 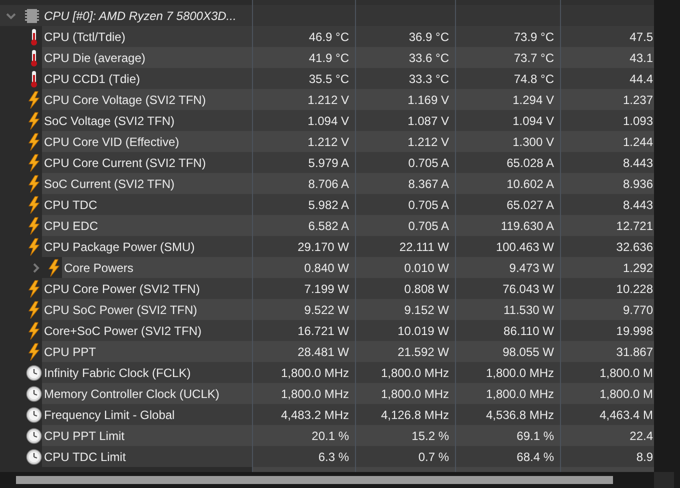 I want to click on sensor-value: 100.463 W, so click(x=525, y=247).